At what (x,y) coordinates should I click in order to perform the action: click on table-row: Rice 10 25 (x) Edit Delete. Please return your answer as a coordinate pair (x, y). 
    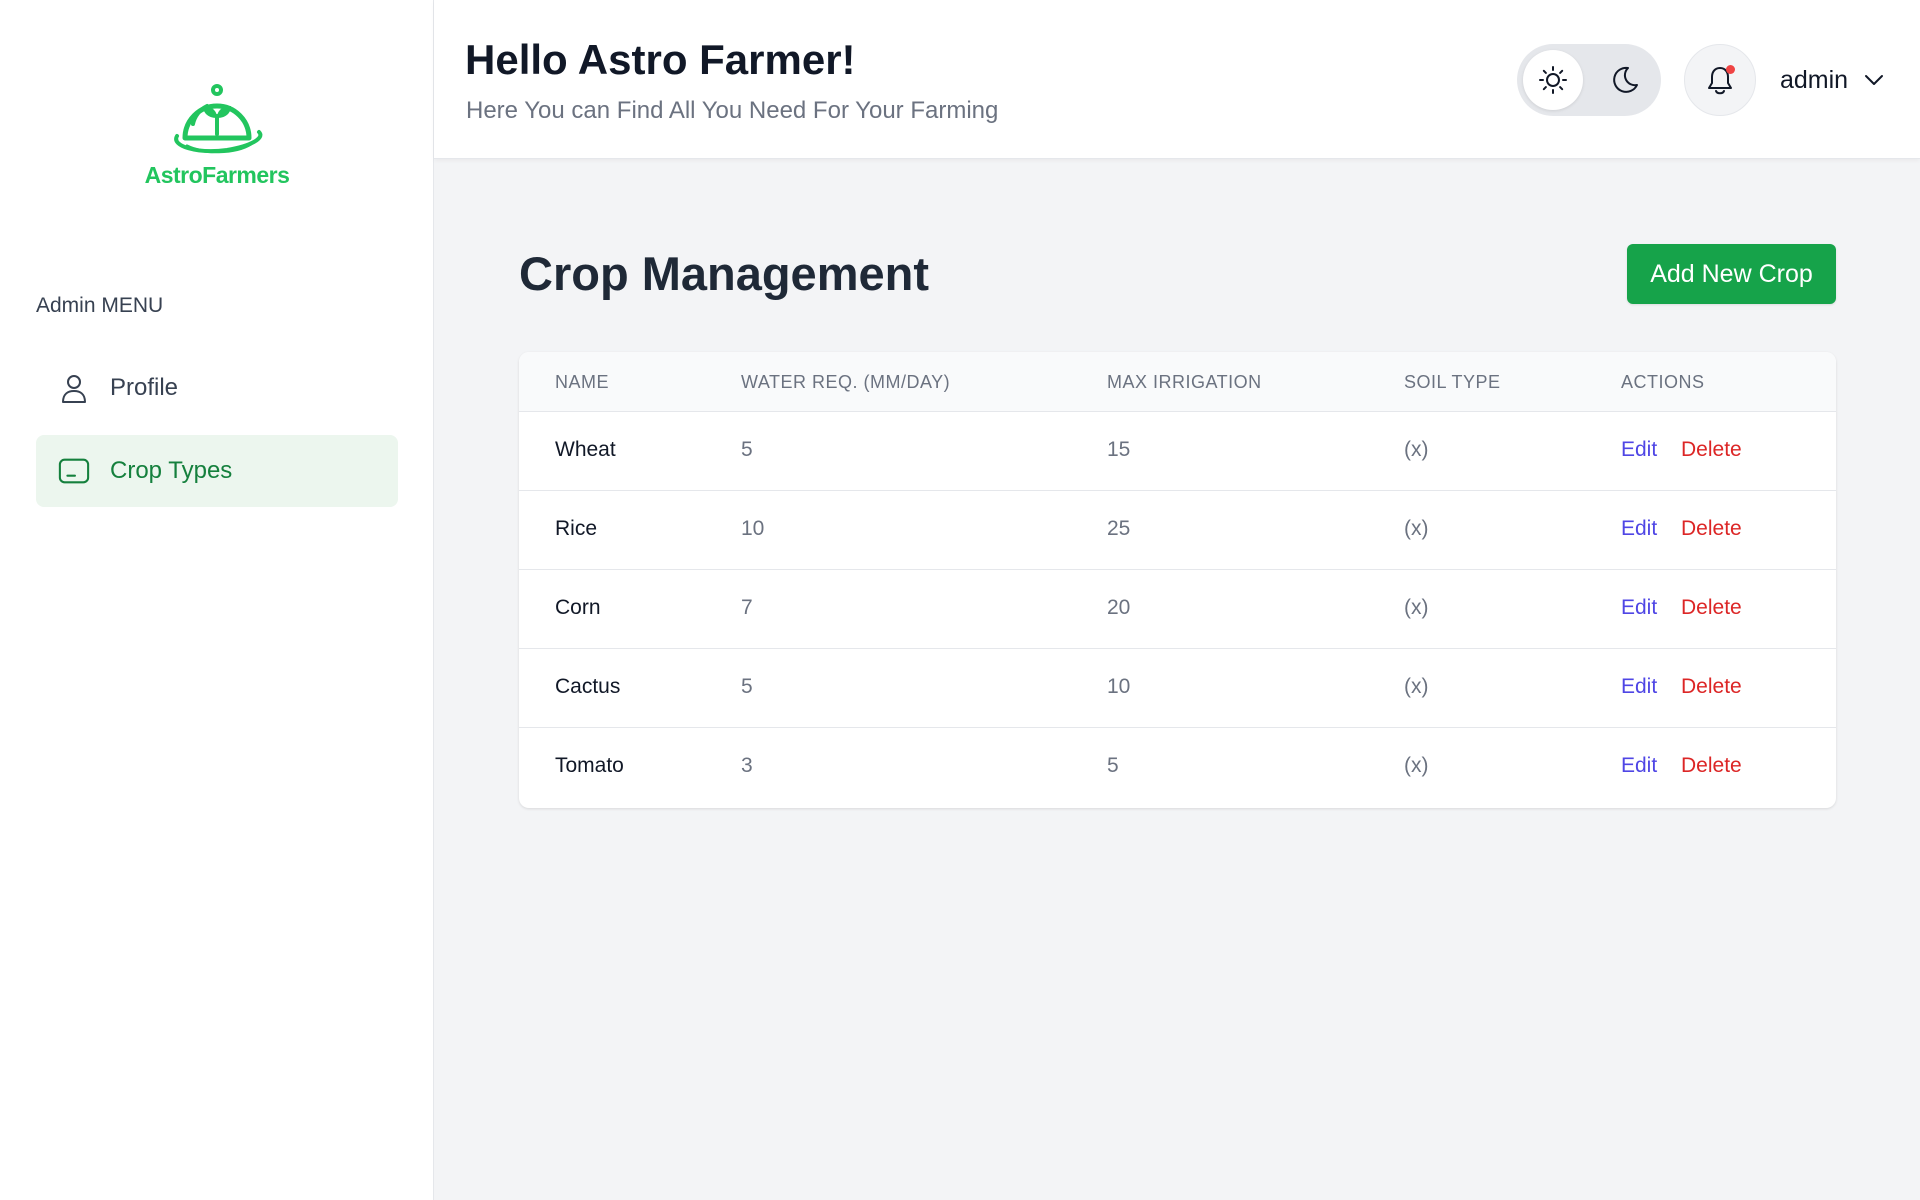
    Looking at the image, I should click on (1177, 530).